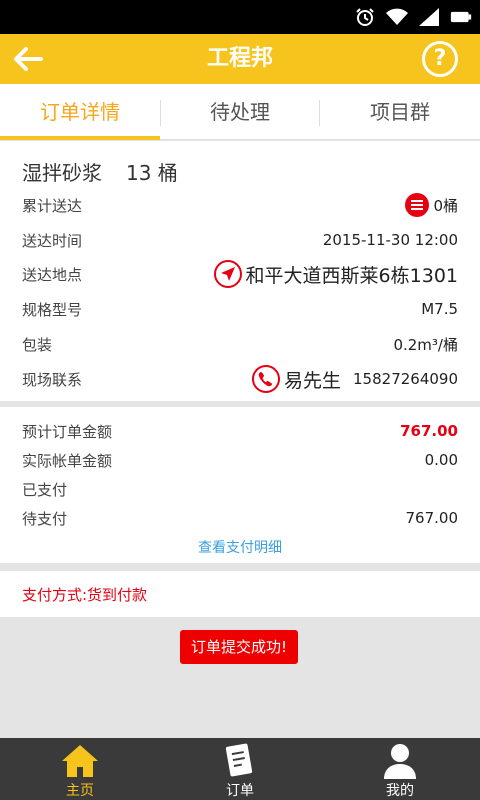  I want to click on nav-home: 主页, so click(80, 769).